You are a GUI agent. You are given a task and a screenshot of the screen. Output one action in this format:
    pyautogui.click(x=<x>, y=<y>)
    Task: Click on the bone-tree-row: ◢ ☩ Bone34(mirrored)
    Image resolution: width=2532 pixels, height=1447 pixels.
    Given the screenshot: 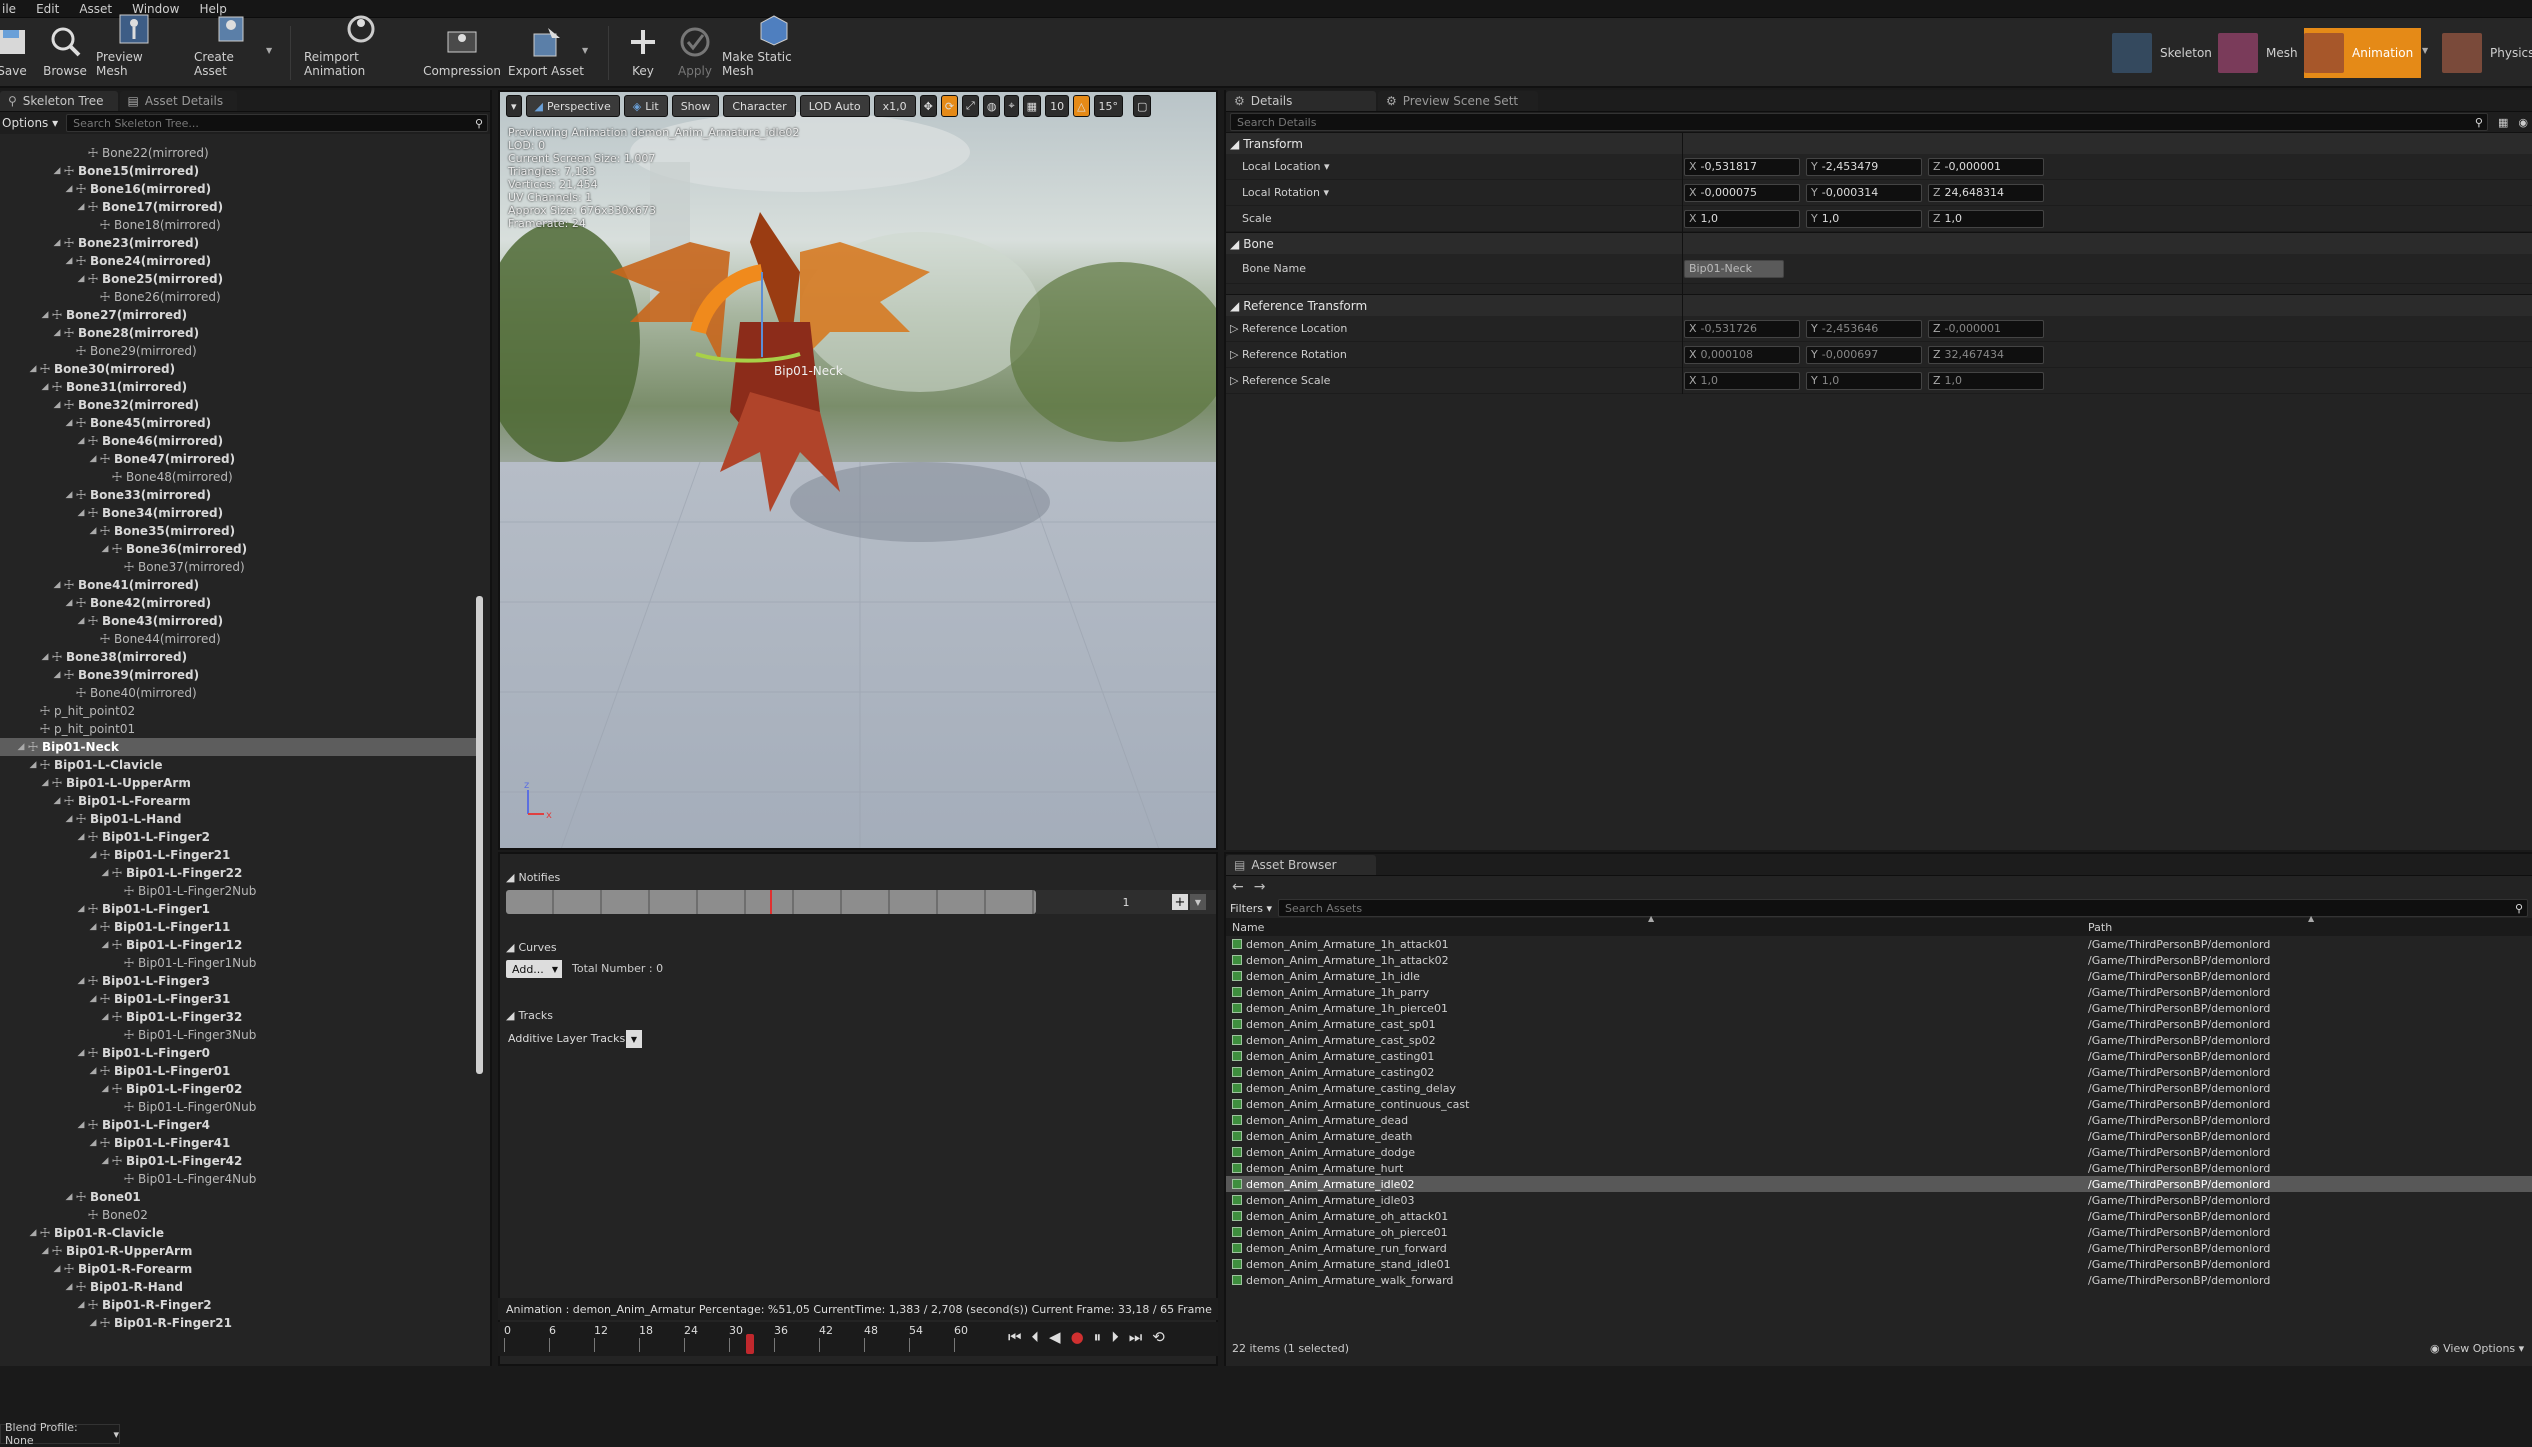 What is the action you would take?
    pyautogui.click(x=239, y=513)
    